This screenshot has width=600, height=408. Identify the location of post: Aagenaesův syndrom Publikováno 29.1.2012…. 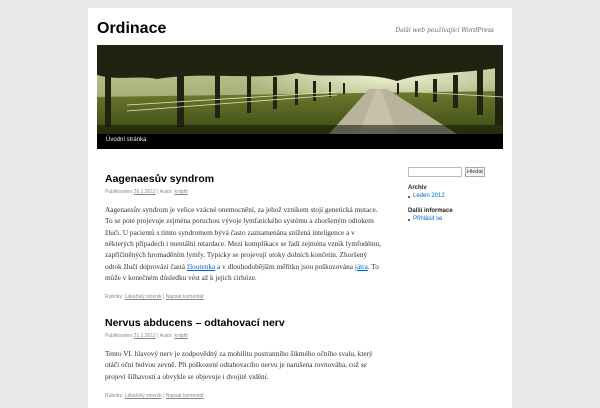
(245, 236).